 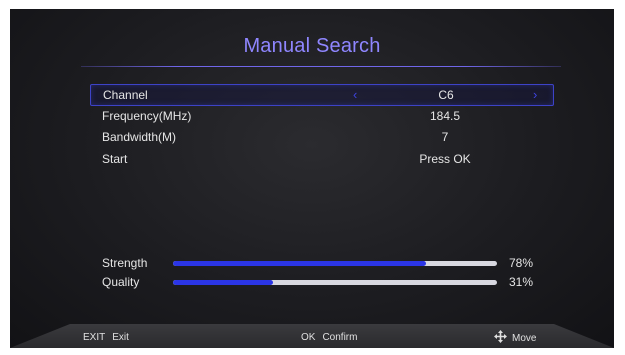 What do you see at coordinates (445, 159) in the screenshot?
I see `start-value: Press OK` at bounding box center [445, 159].